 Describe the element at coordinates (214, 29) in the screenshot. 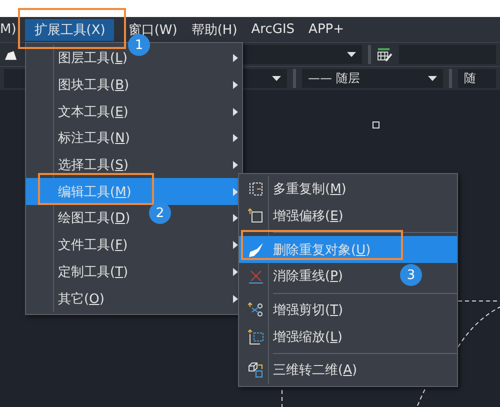

I see `menu-bar-item: 帮助(H)` at that location.